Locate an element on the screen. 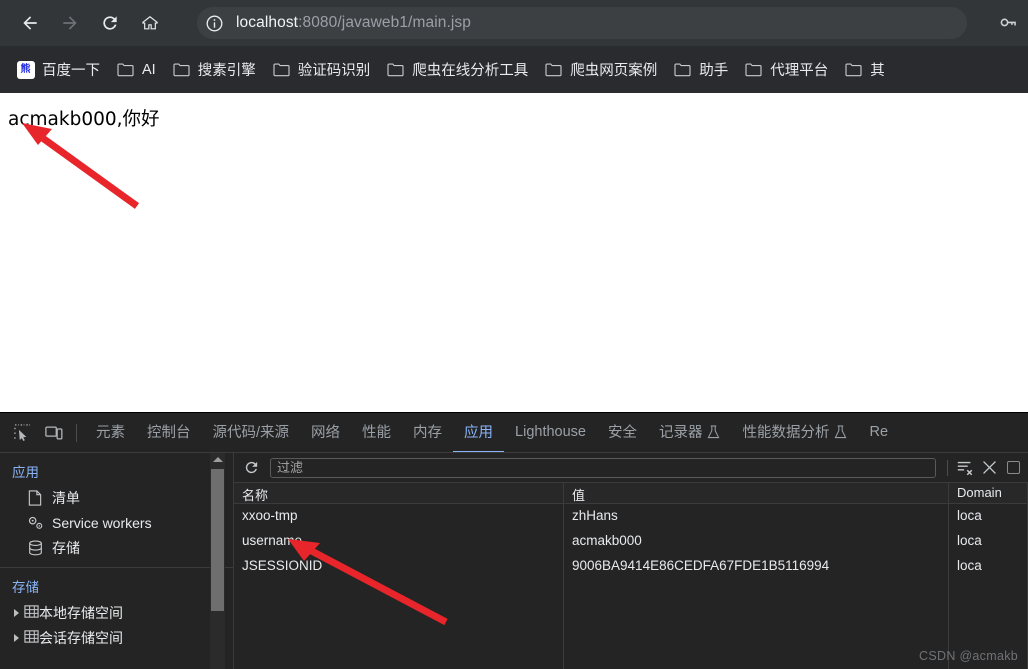  tab-security: 安全 is located at coordinates (622, 432).